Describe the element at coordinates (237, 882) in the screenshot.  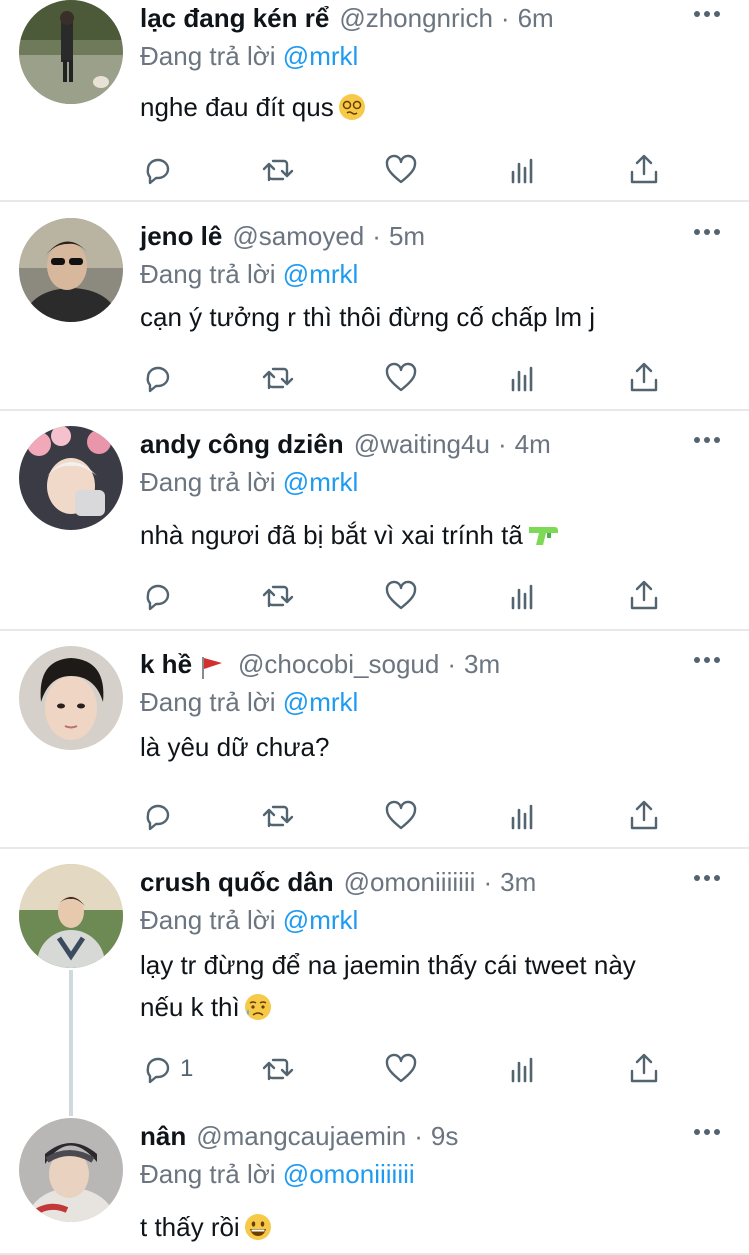
I see `display-name: crush quốc dân` at that location.